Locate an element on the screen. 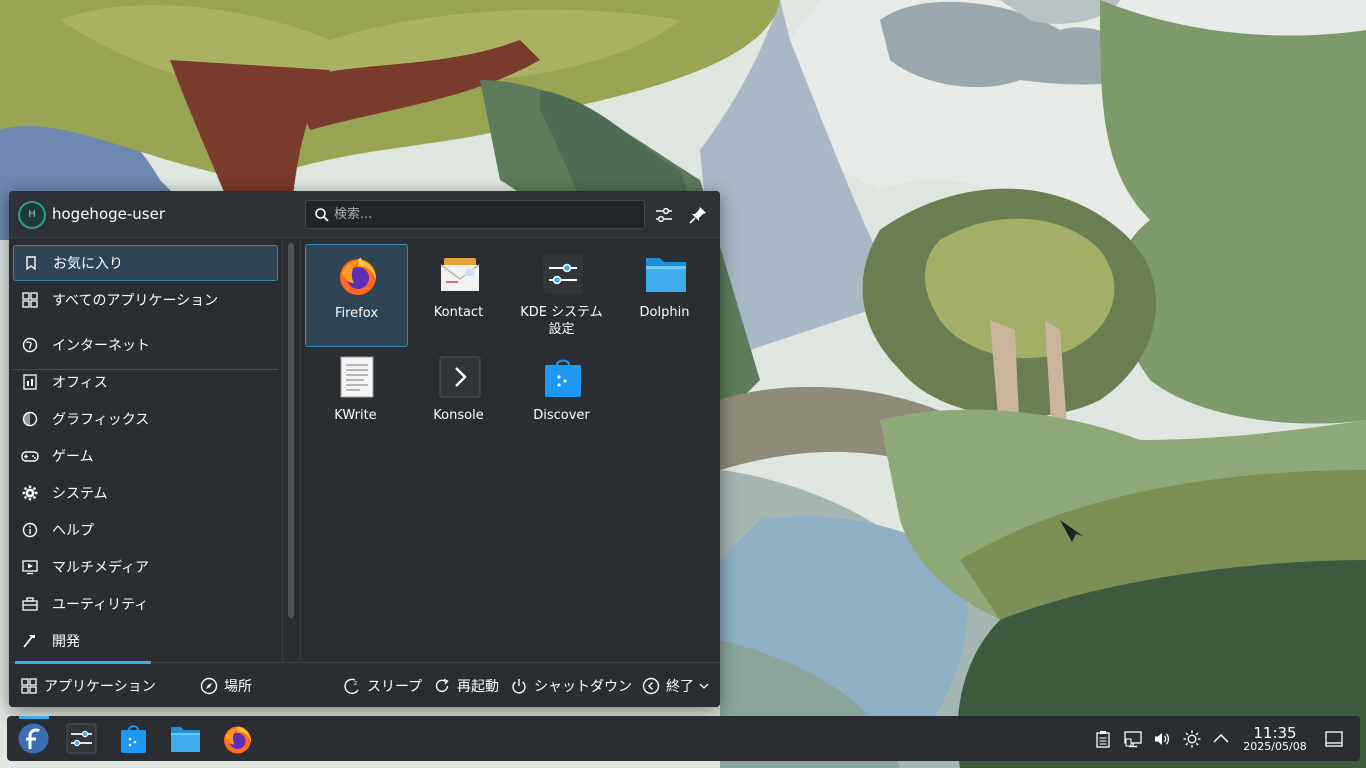  category-internet: インターネット is located at coordinates (145, 345).